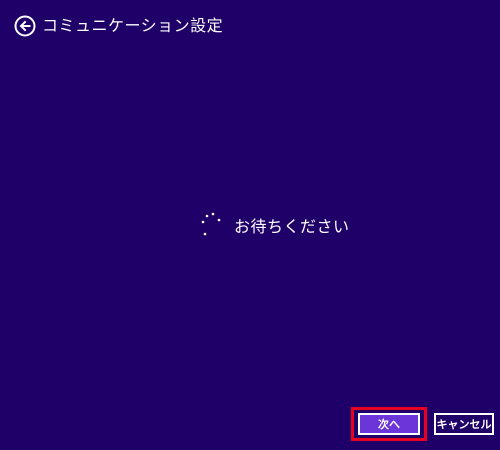  Describe the element at coordinates (292, 226) in the screenshot. I see `loading-message: お待ちください` at that location.